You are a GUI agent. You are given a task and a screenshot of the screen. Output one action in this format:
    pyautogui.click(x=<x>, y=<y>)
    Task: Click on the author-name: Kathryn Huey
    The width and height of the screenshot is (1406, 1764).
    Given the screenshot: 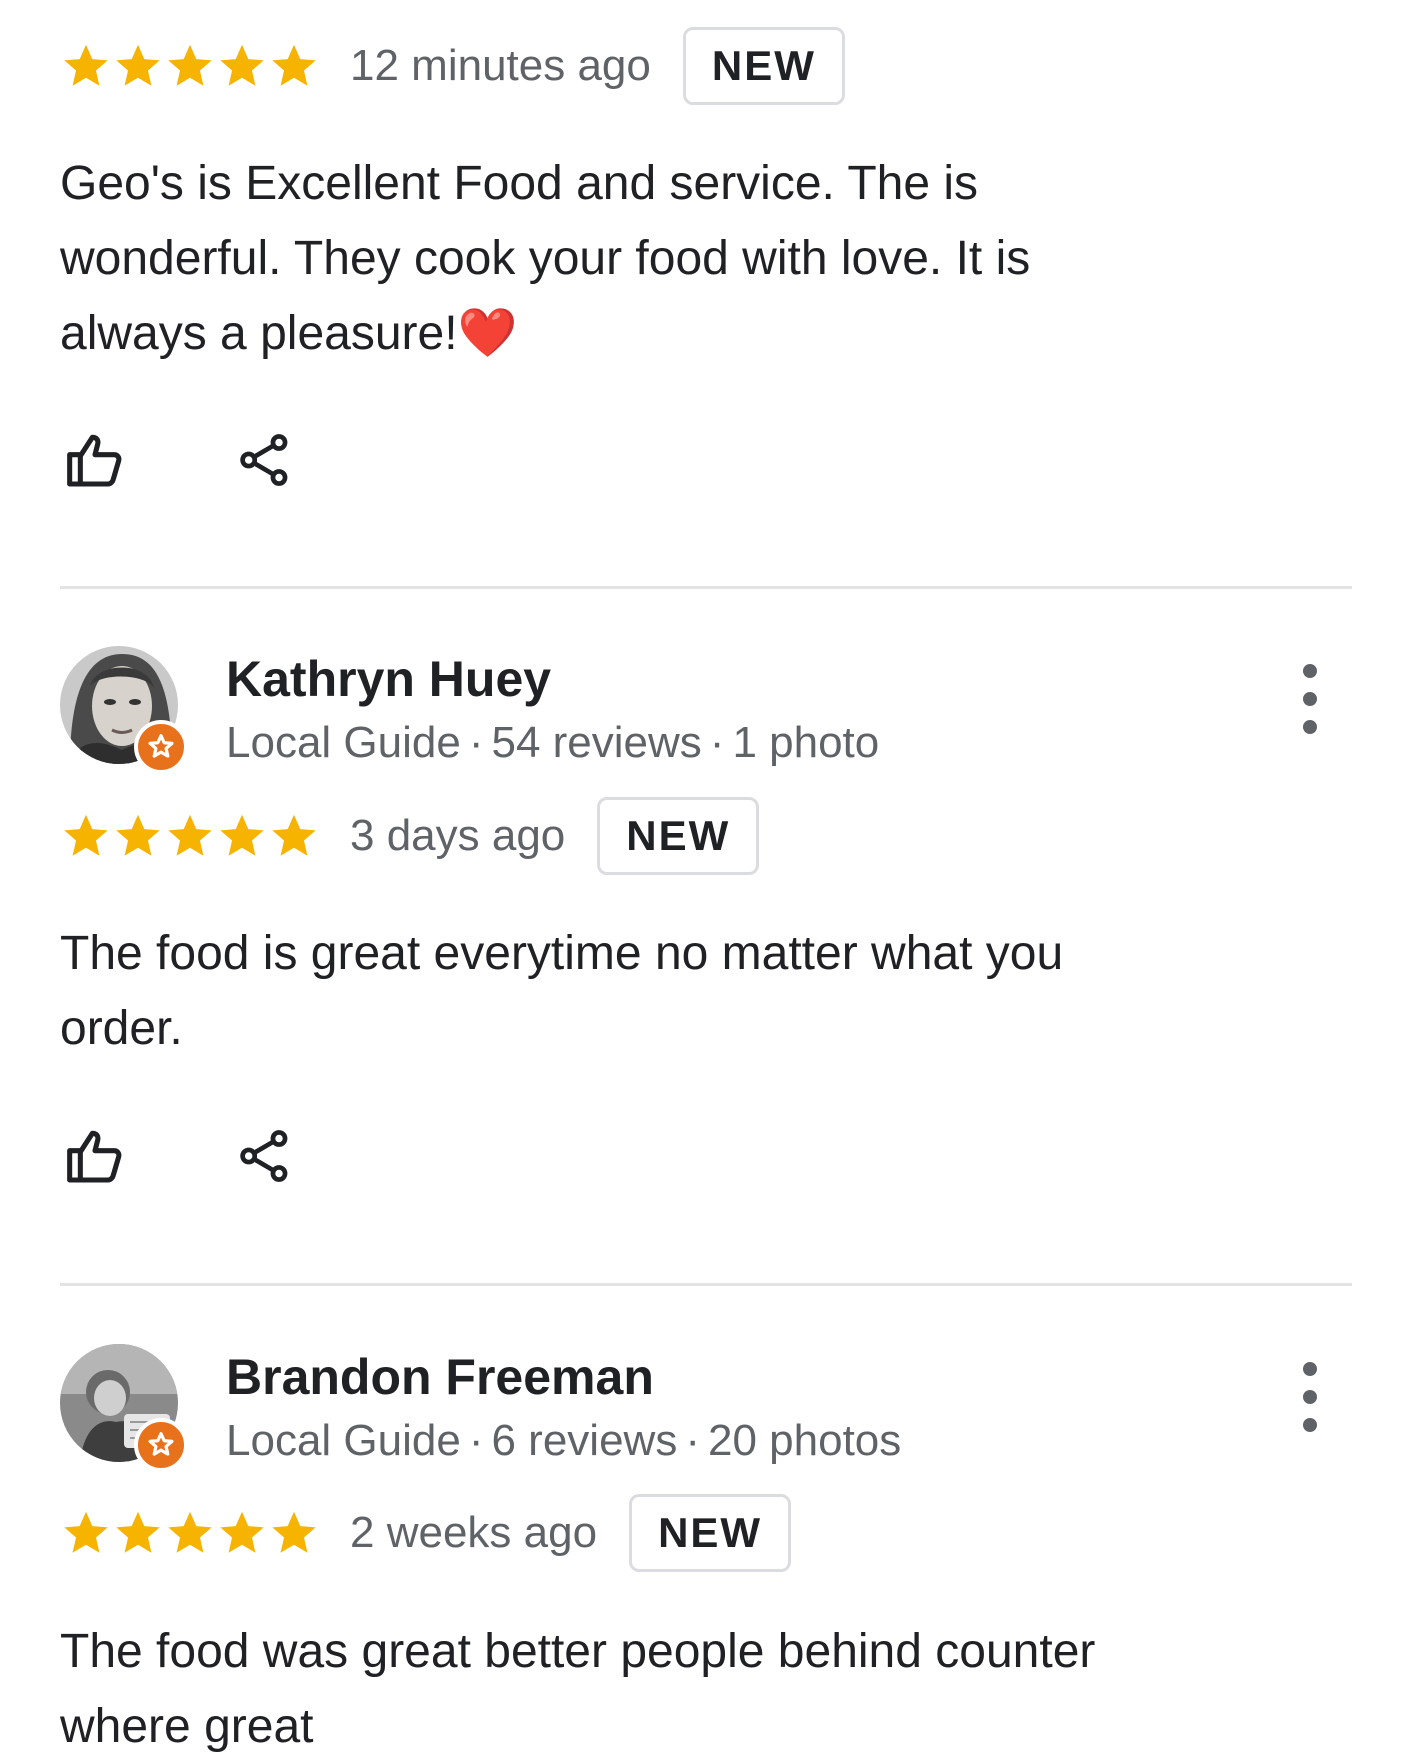 What is the action you would take?
    pyautogui.click(x=388, y=679)
    